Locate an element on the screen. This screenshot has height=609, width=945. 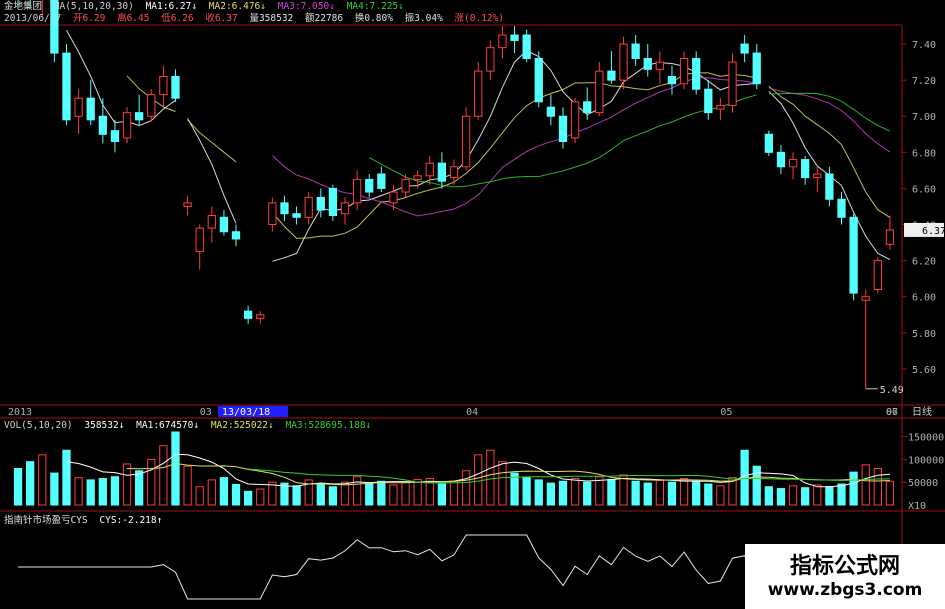
watermark-url: www.zbgs3.com is located at coordinates (845, 590).